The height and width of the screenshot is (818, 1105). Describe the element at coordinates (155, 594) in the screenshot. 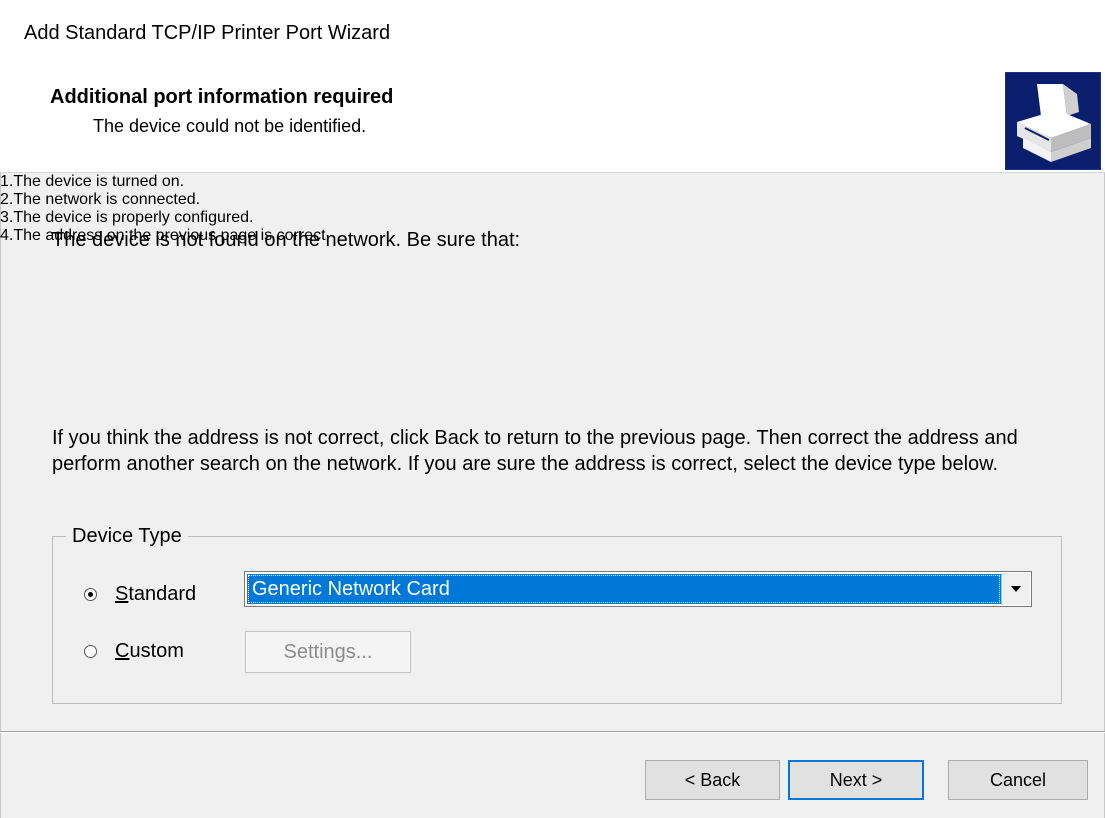

I see `standard-label: Standard` at that location.